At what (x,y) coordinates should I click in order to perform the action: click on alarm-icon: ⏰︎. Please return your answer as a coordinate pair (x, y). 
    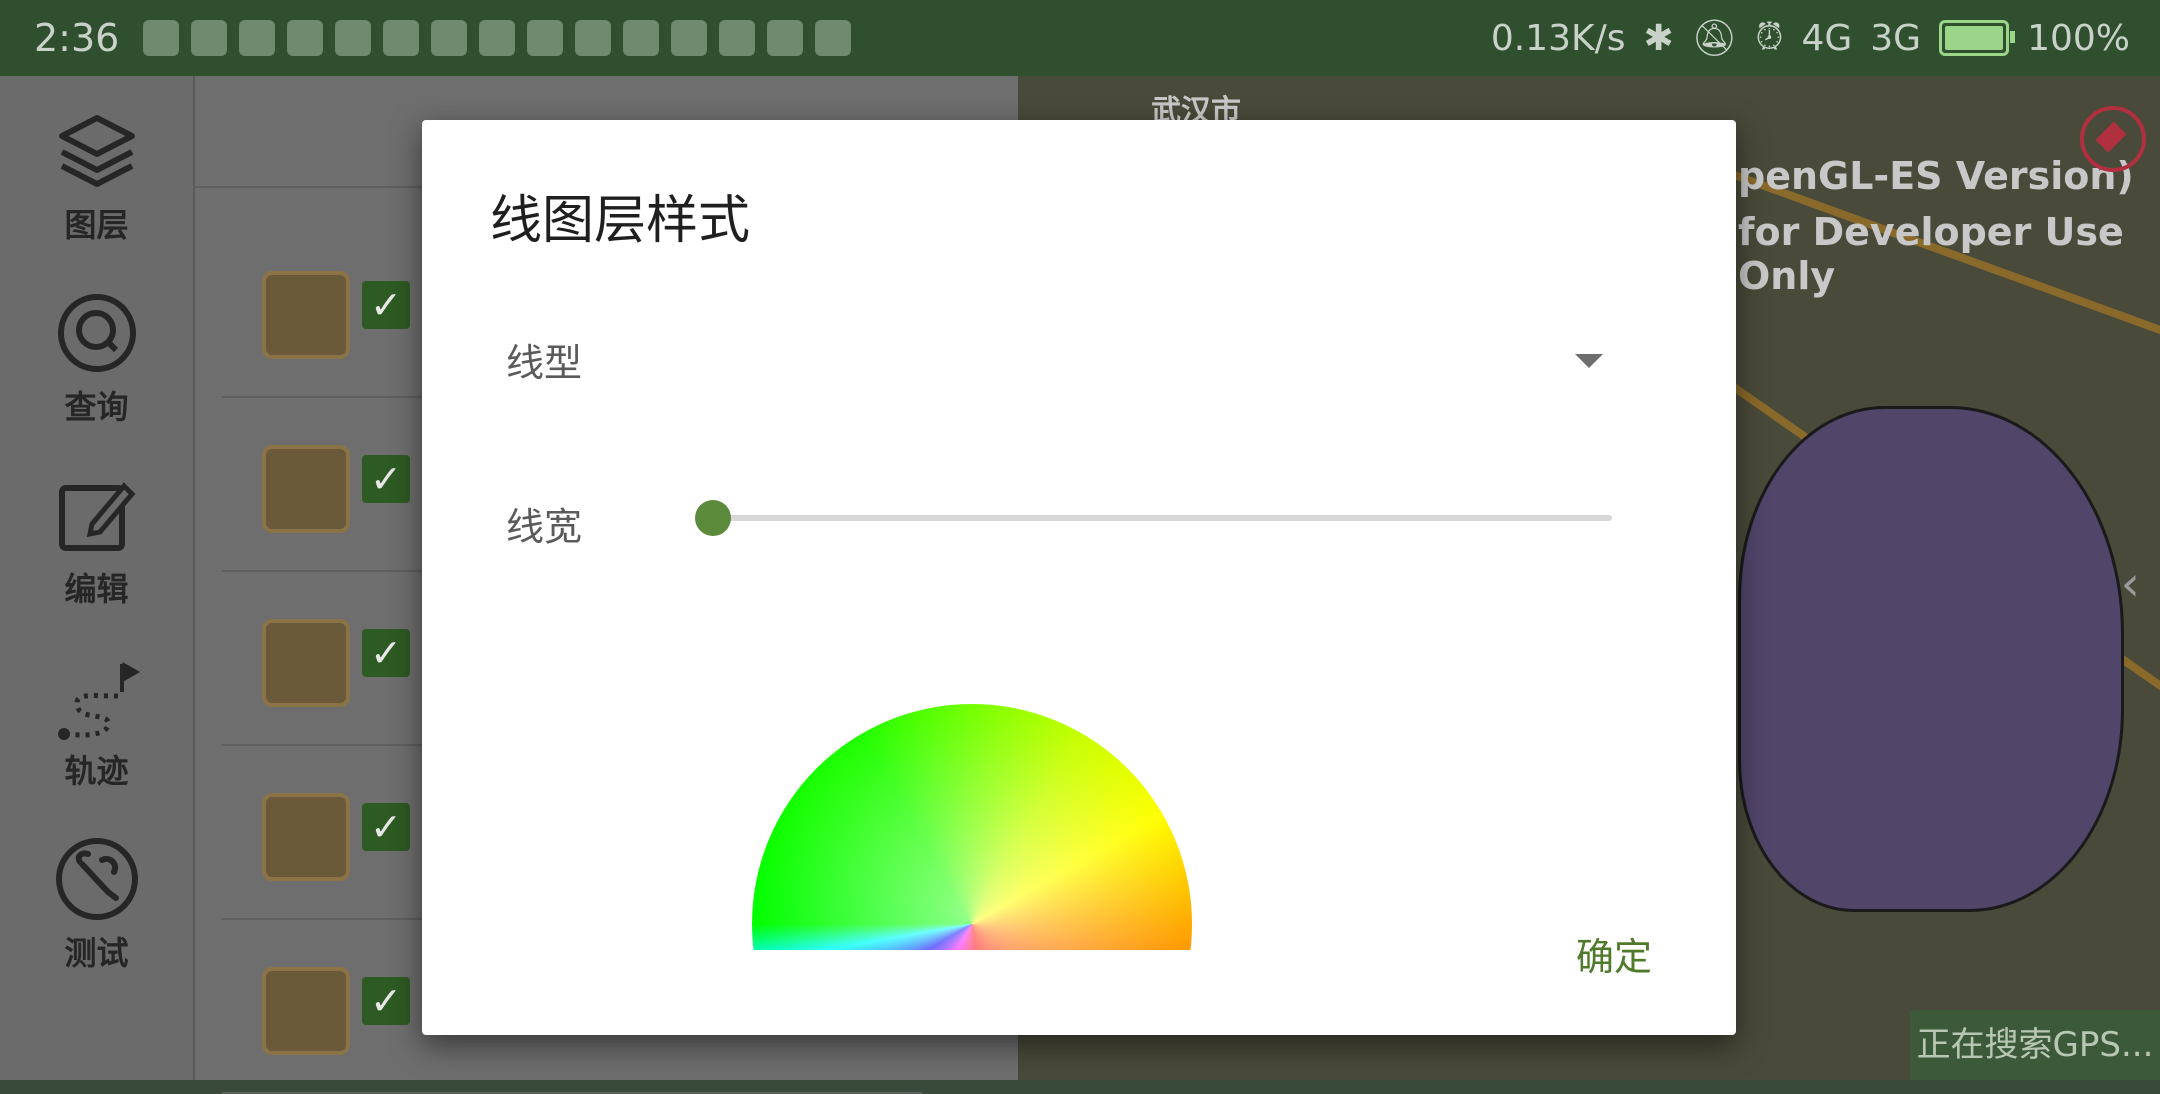
    Looking at the image, I should click on (1769, 37).